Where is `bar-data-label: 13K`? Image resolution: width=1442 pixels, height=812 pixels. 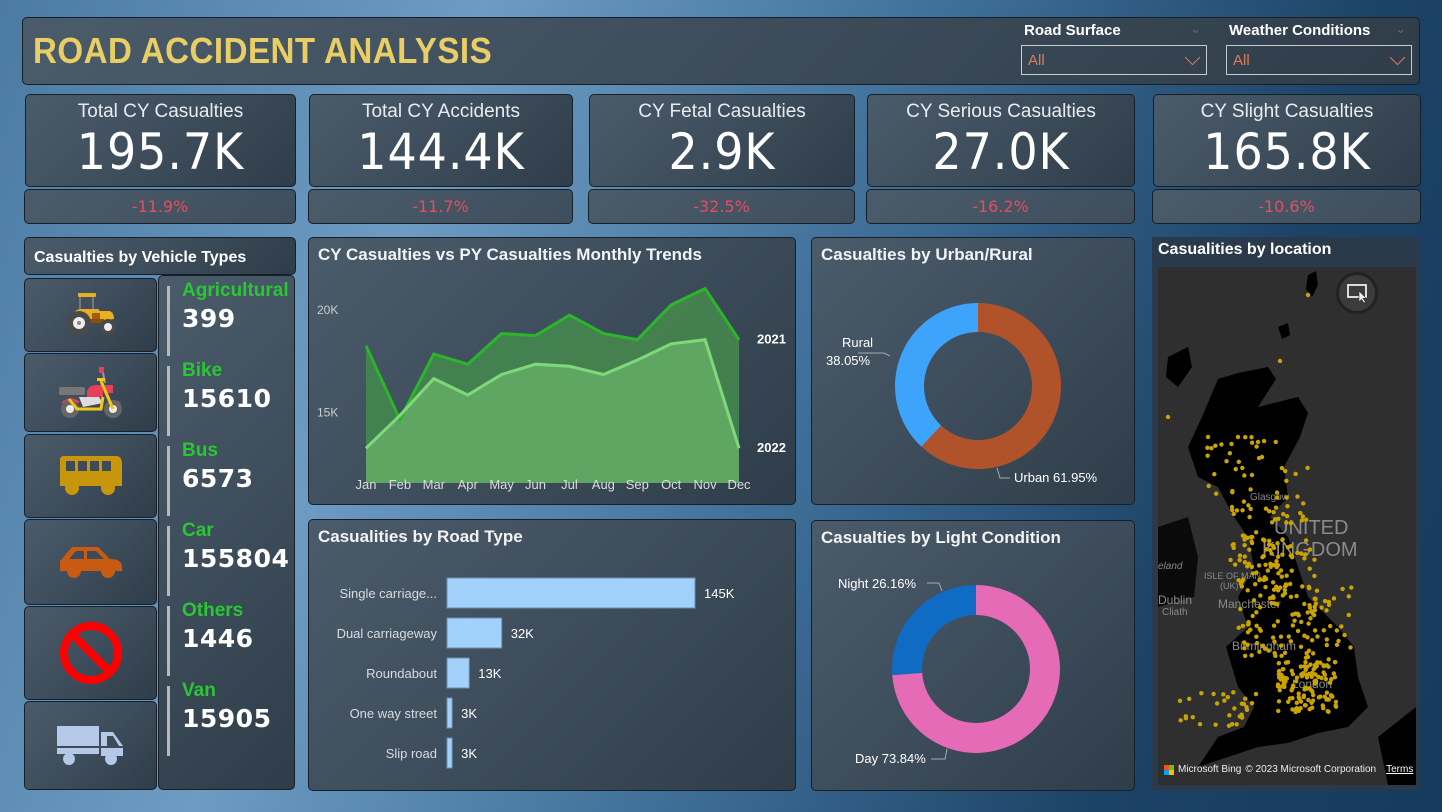 bar-data-label: 13K is located at coordinates (489, 673).